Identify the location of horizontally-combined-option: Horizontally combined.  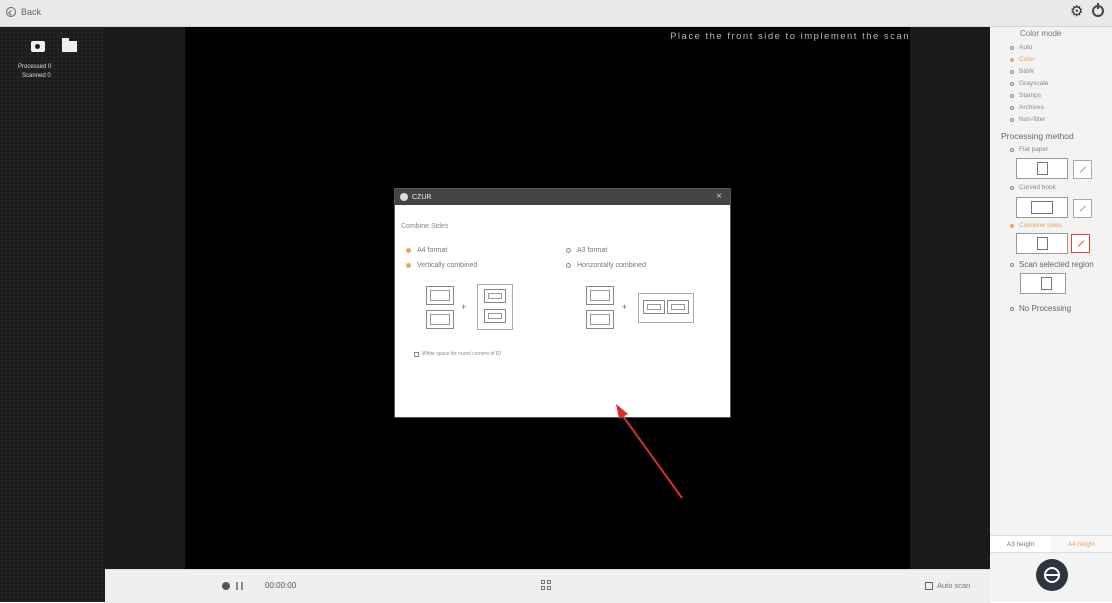
(606, 265).